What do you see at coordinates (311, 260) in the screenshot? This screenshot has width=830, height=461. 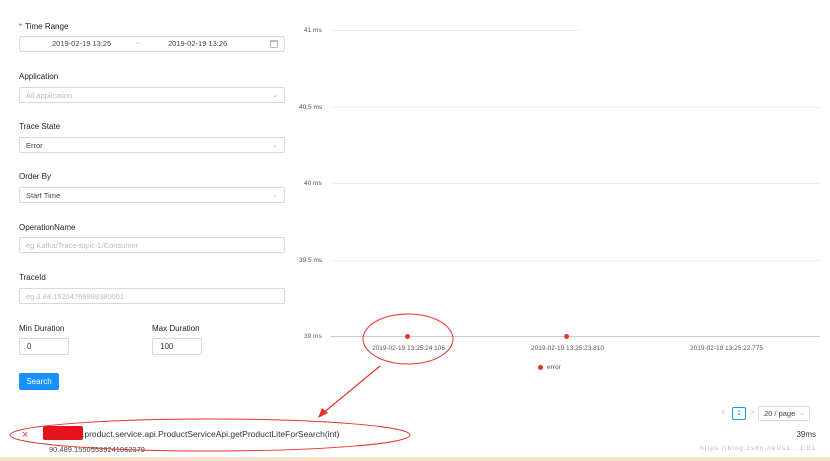 I see `y-tick-label: 39.5 ms` at bounding box center [311, 260].